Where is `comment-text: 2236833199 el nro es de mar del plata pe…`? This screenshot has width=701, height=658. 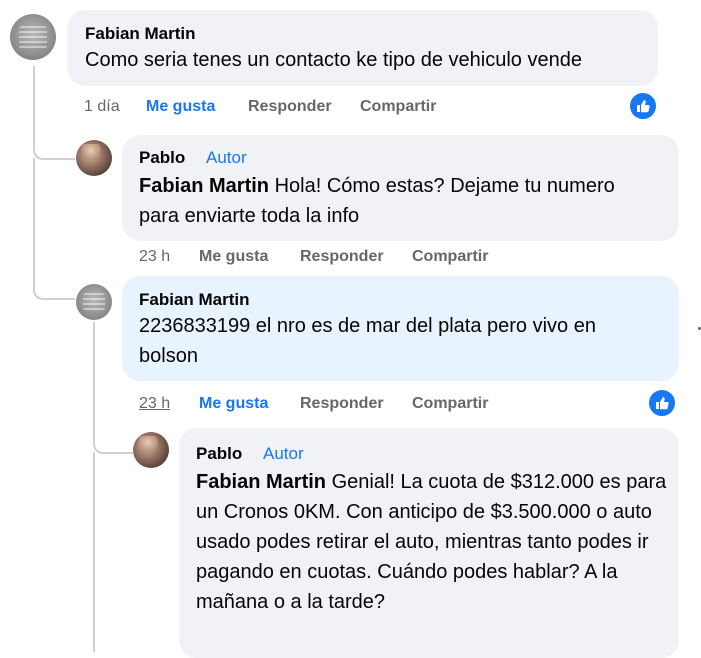
comment-text: 2236833199 el nro es de mar del plata pe… is located at coordinates (399, 341).